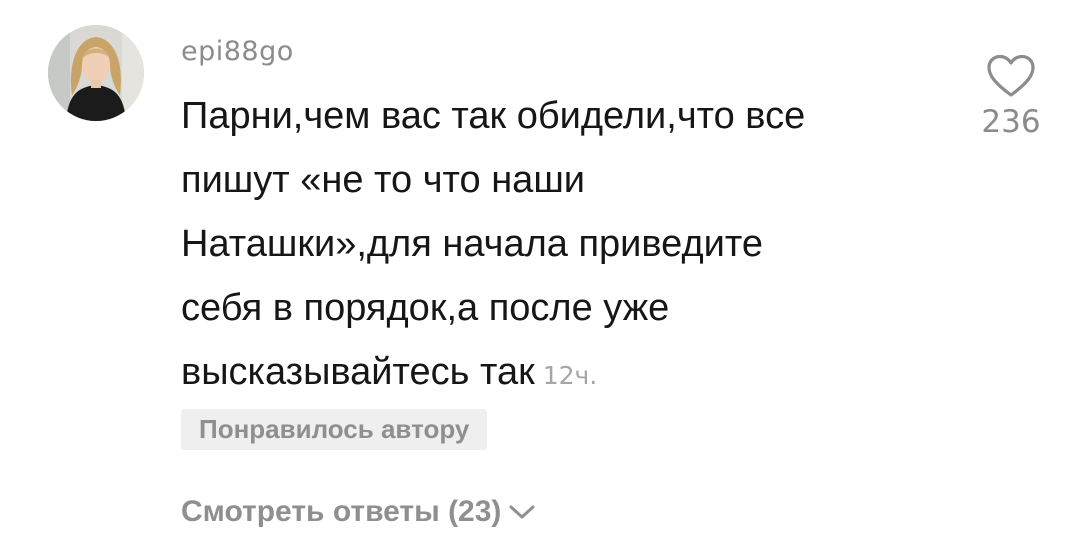  I want to click on timestamp: 12ч., so click(570, 375).